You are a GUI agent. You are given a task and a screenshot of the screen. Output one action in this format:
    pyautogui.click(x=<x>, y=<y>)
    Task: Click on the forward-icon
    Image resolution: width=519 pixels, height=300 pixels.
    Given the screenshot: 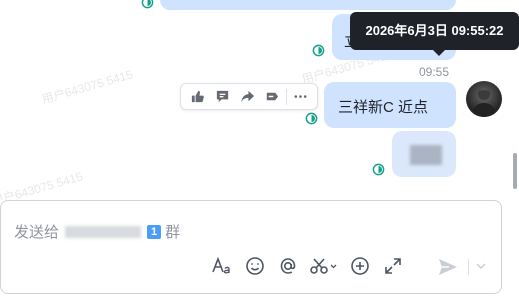 What is the action you would take?
    pyautogui.click(x=247, y=96)
    